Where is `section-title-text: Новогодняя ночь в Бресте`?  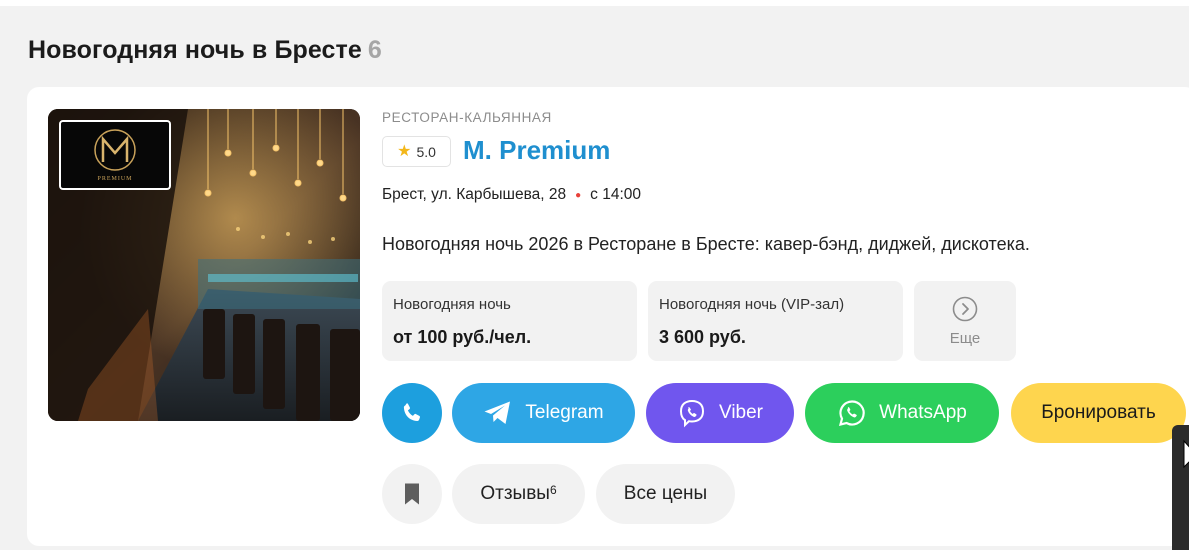
section-title-text: Новогодняя ночь в Бресте is located at coordinates (195, 50).